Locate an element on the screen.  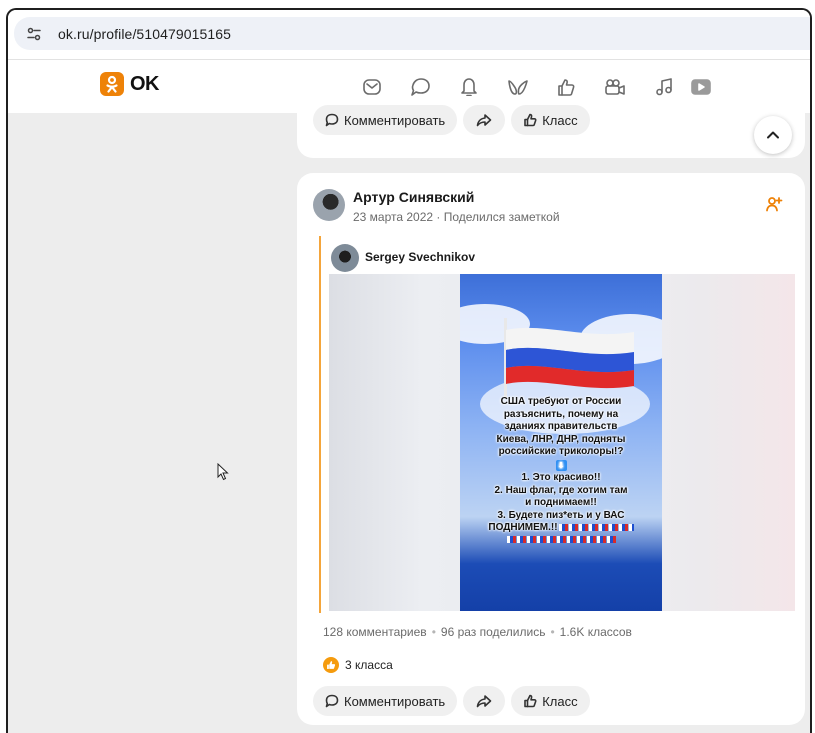
shared-author-avatar is located at coordinates (345, 258).